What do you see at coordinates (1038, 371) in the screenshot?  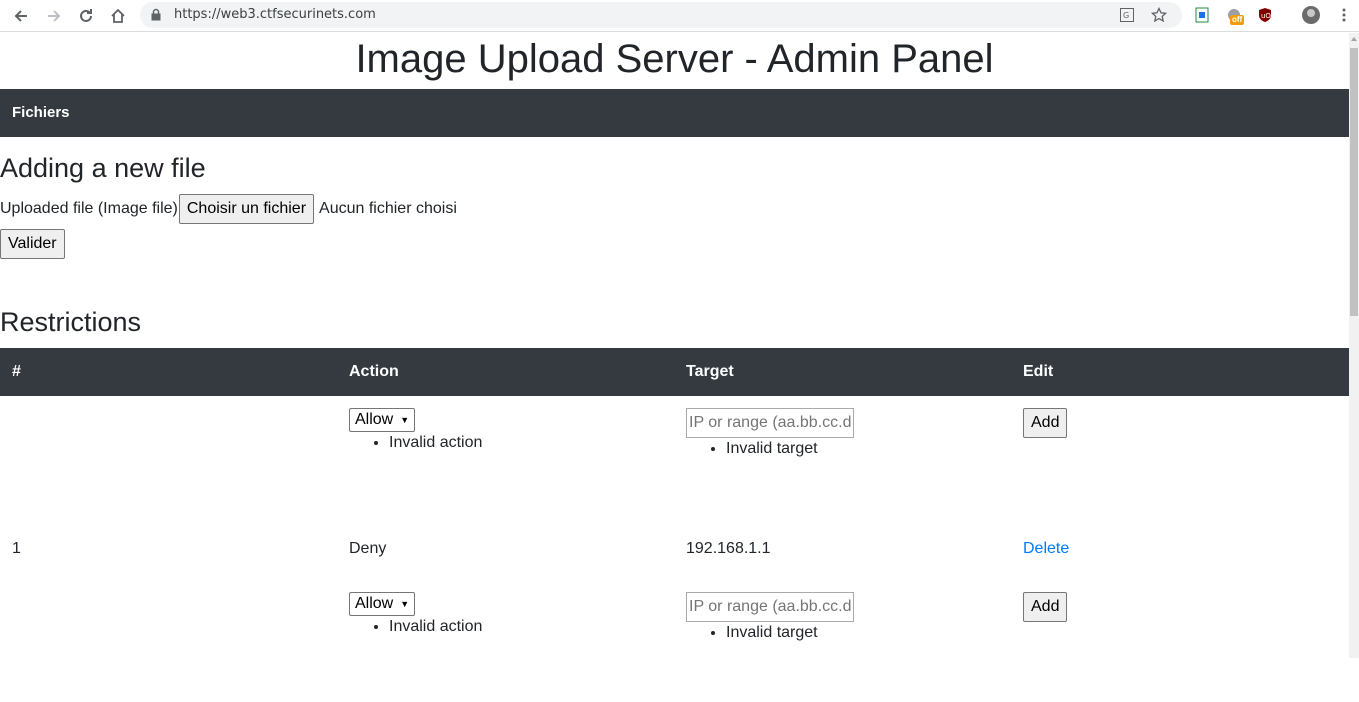 I see `column-header-edit: Edit` at bounding box center [1038, 371].